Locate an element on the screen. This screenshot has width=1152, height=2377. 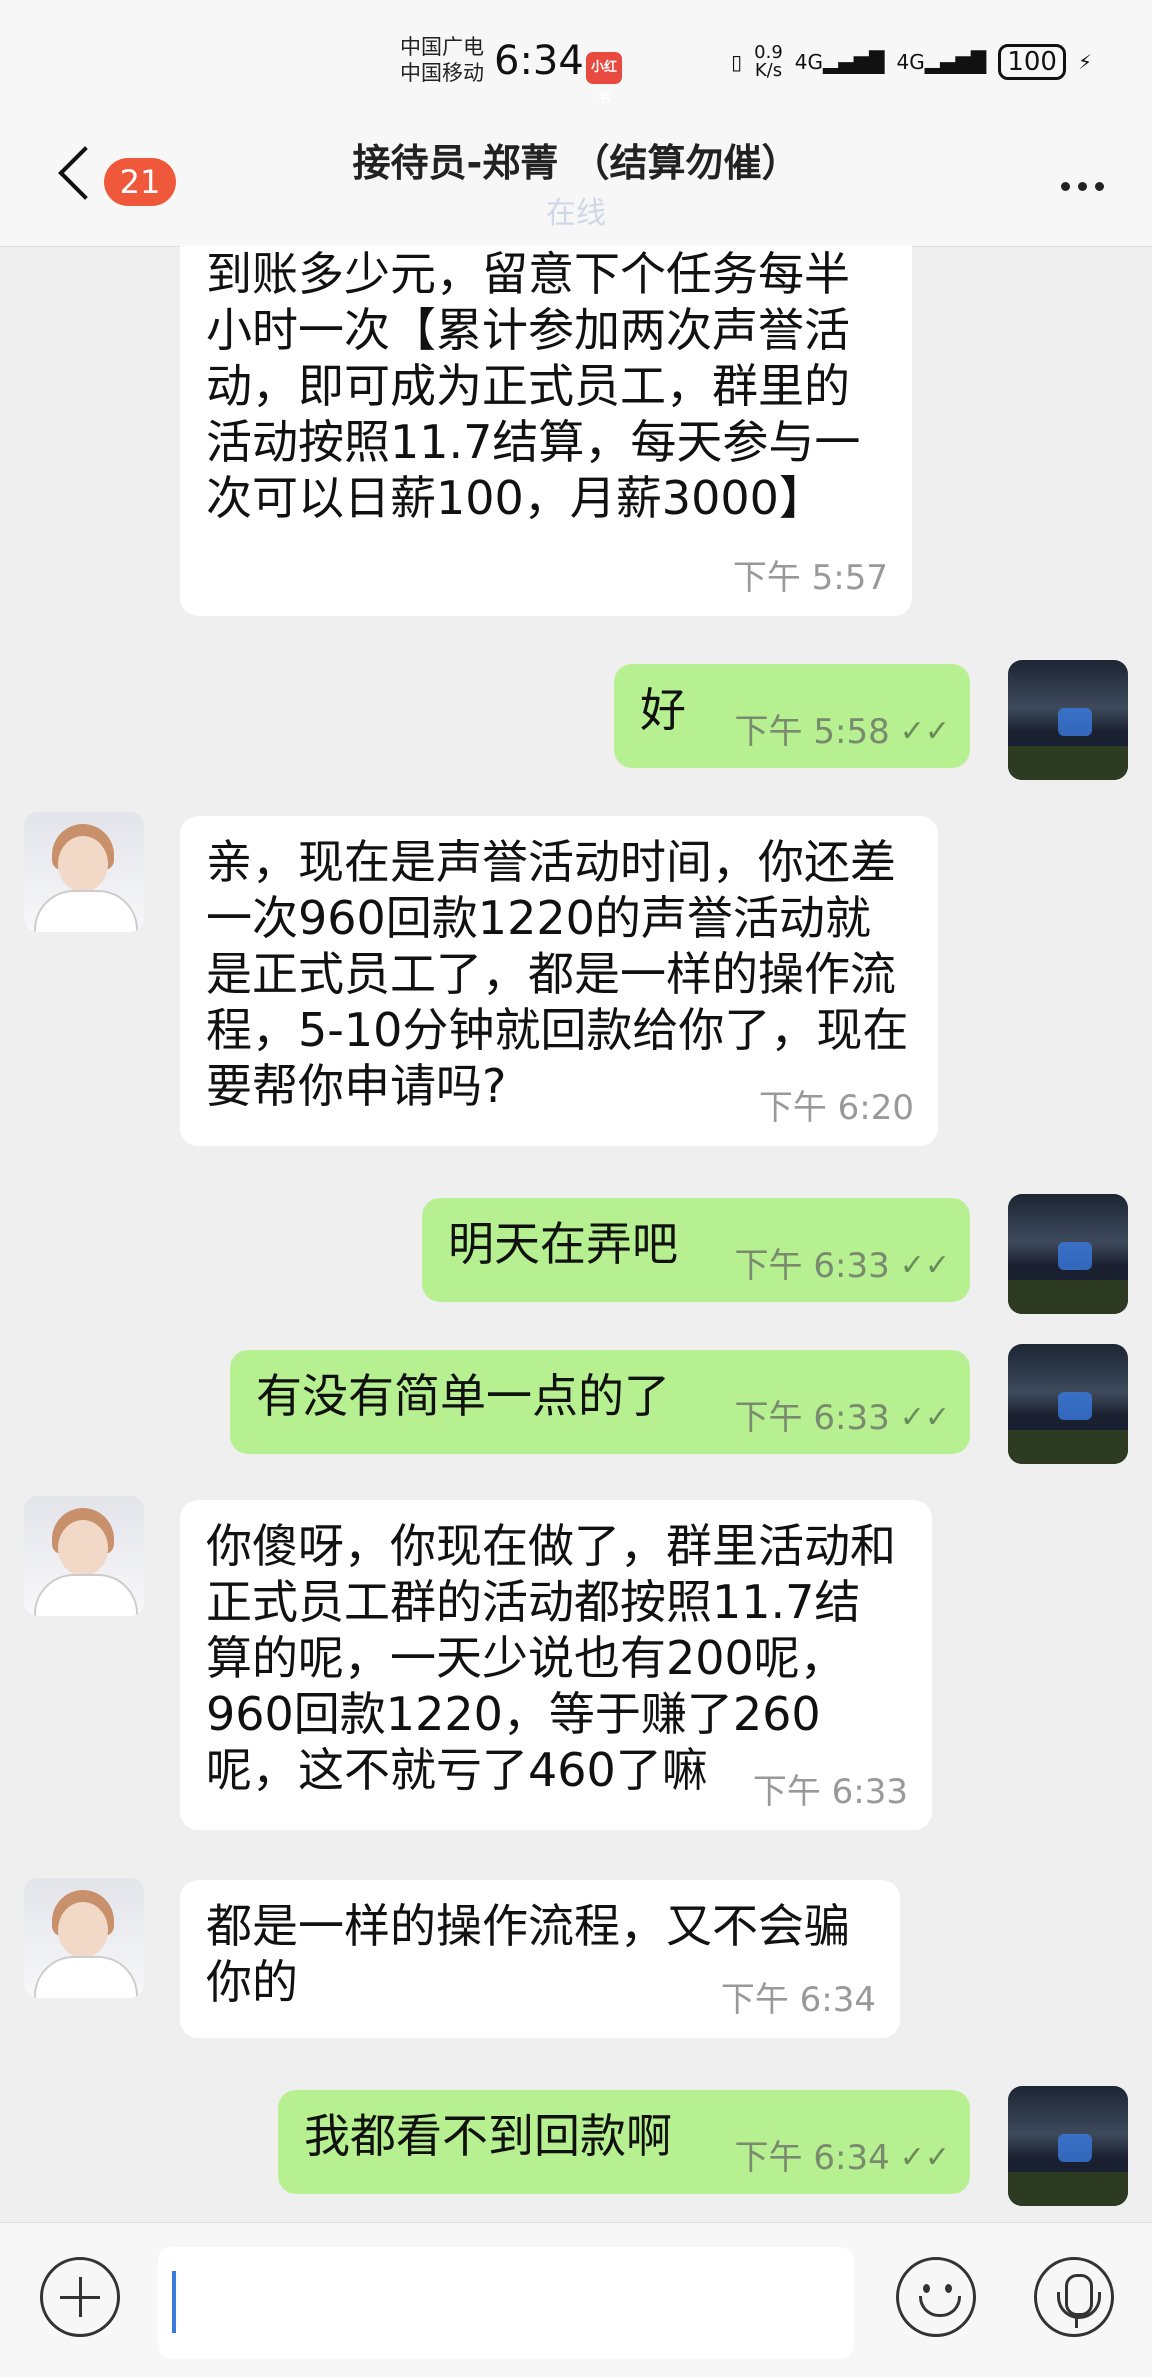
time-label: 下午 5:58 is located at coordinates (812, 732).